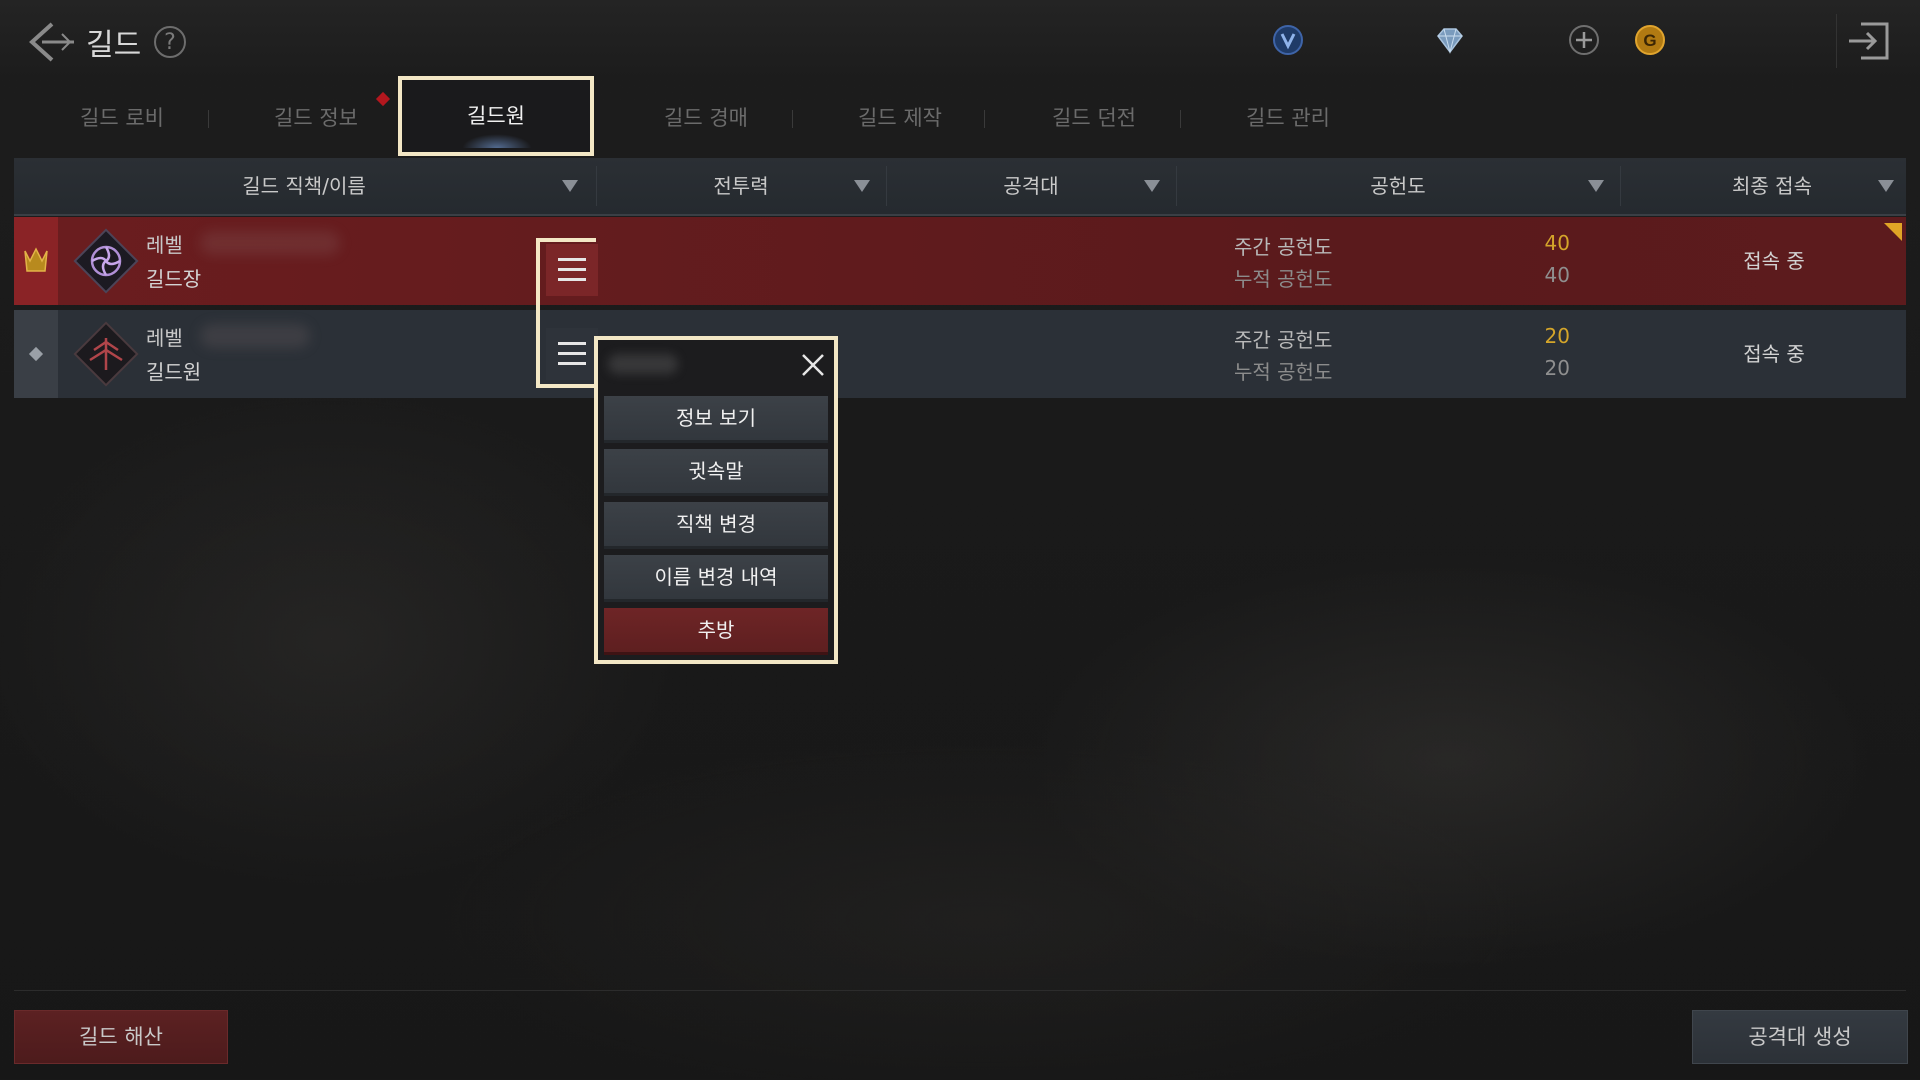 The height and width of the screenshot is (1080, 1920). What do you see at coordinates (960, 354) in the screenshot?
I see `table-row: 레벨 길드원 주간 공헌도 누적 공헌도 20 20 접속 중` at bounding box center [960, 354].